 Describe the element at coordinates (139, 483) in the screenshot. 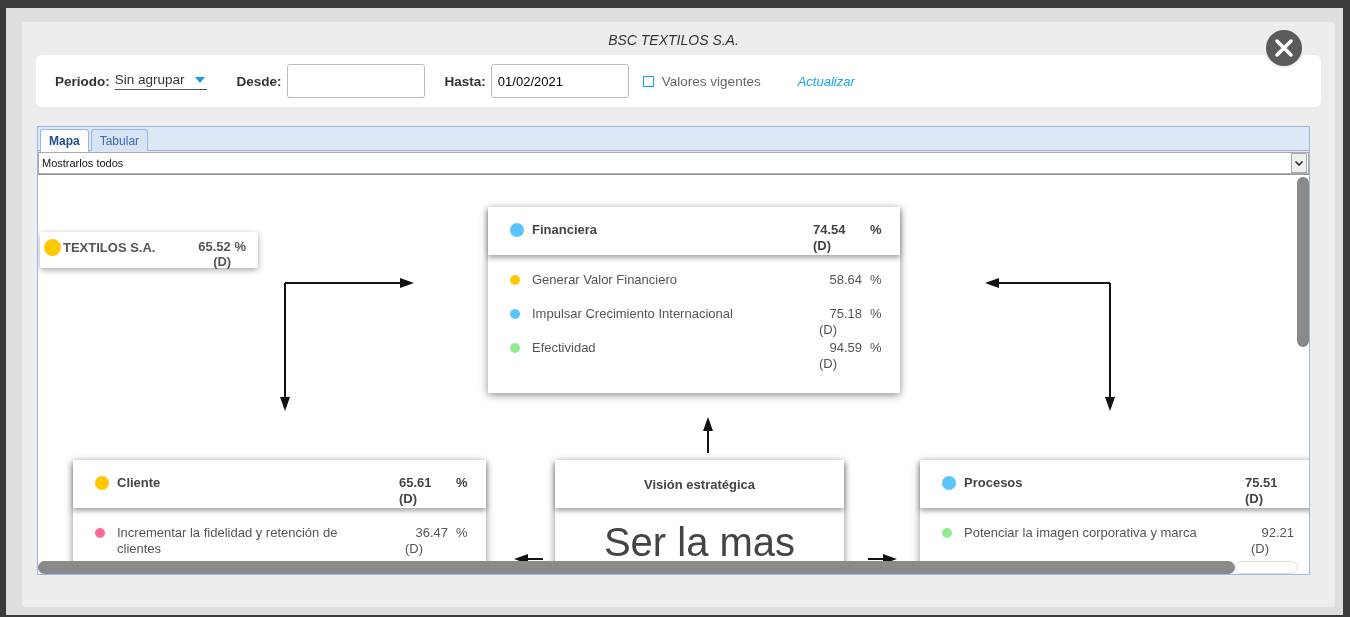

I see `perspective-name: Cliente` at that location.